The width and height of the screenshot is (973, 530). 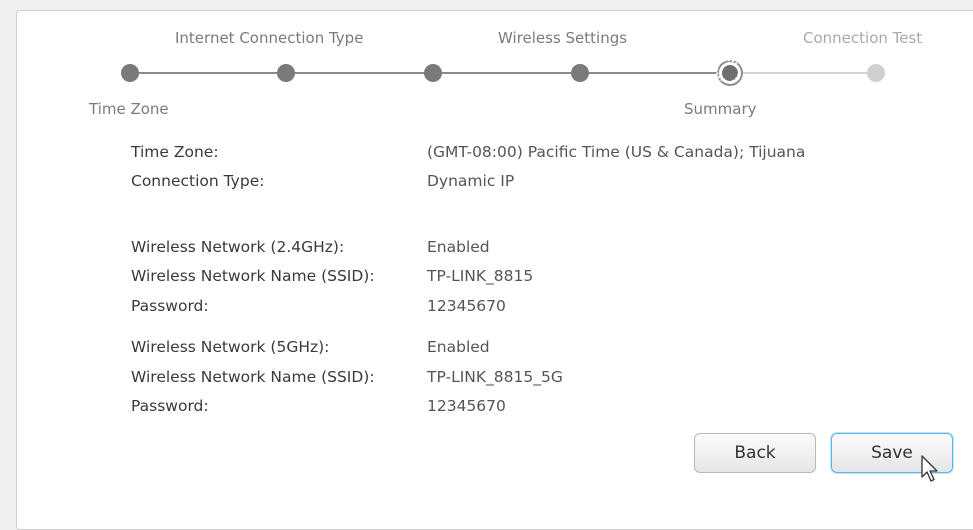 I want to click on back-button: Back, so click(x=755, y=453).